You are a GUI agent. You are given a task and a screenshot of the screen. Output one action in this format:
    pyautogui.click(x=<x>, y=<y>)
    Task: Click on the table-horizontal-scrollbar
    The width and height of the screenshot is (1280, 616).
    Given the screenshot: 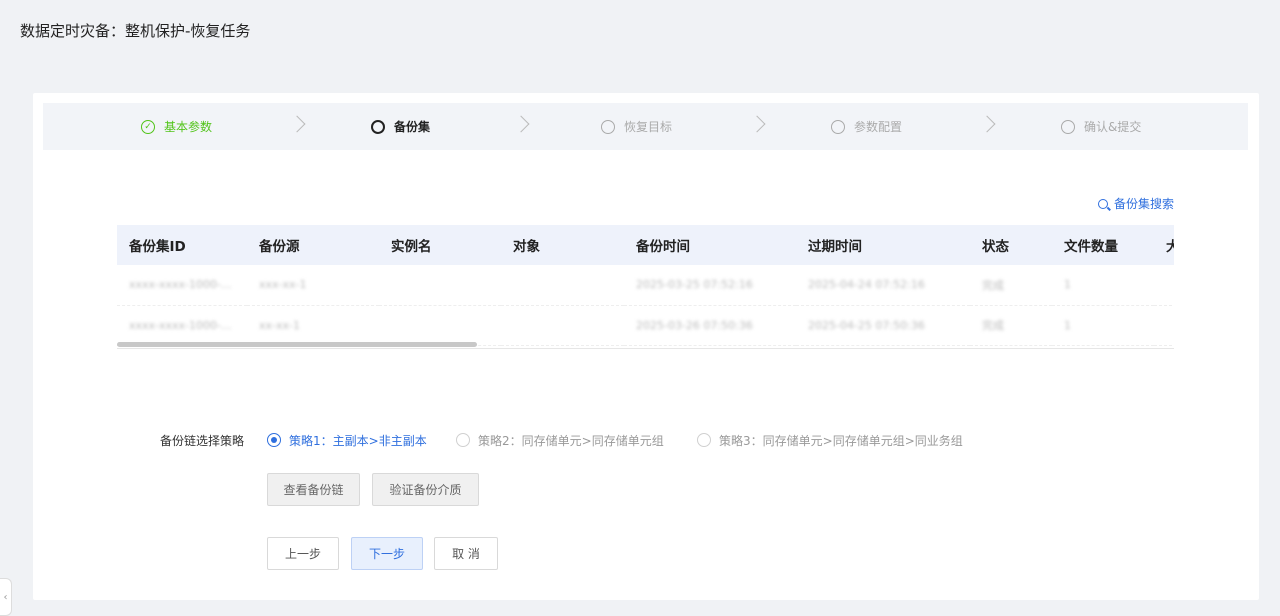 What is the action you would take?
    pyautogui.click(x=297, y=344)
    